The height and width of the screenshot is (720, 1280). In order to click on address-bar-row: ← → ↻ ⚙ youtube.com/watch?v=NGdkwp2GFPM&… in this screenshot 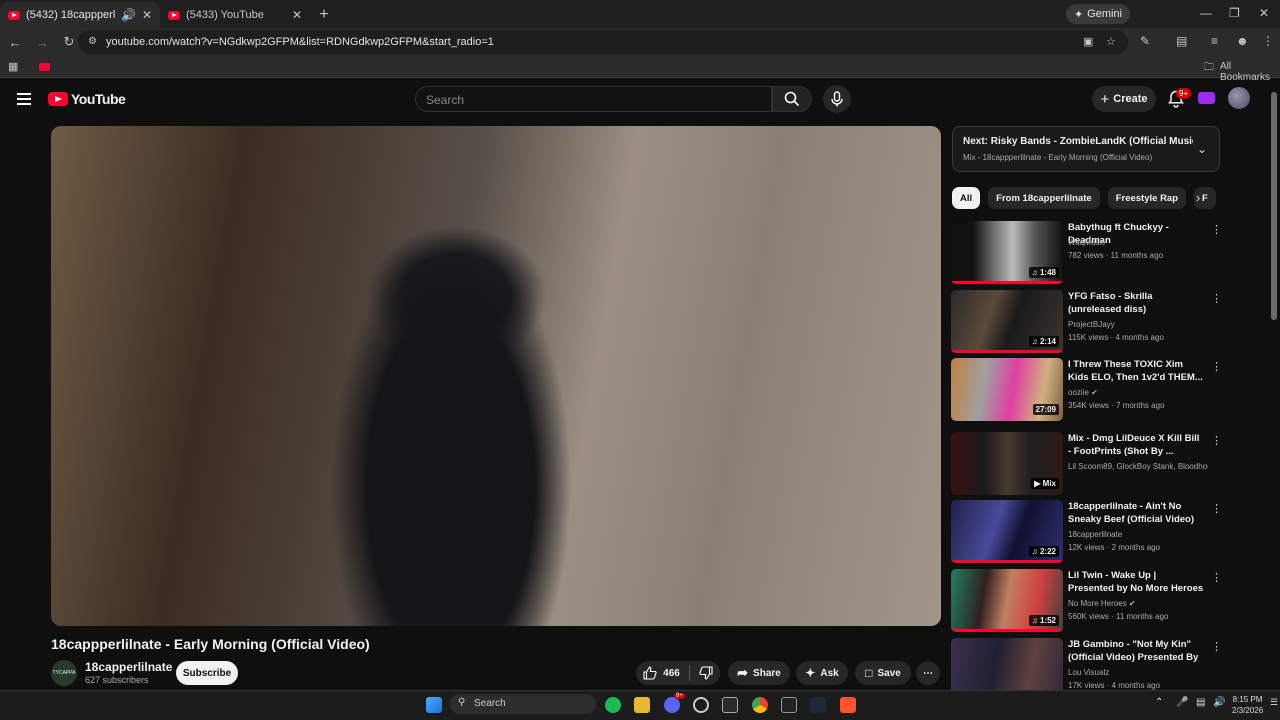, I will do `click(640, 42)`.